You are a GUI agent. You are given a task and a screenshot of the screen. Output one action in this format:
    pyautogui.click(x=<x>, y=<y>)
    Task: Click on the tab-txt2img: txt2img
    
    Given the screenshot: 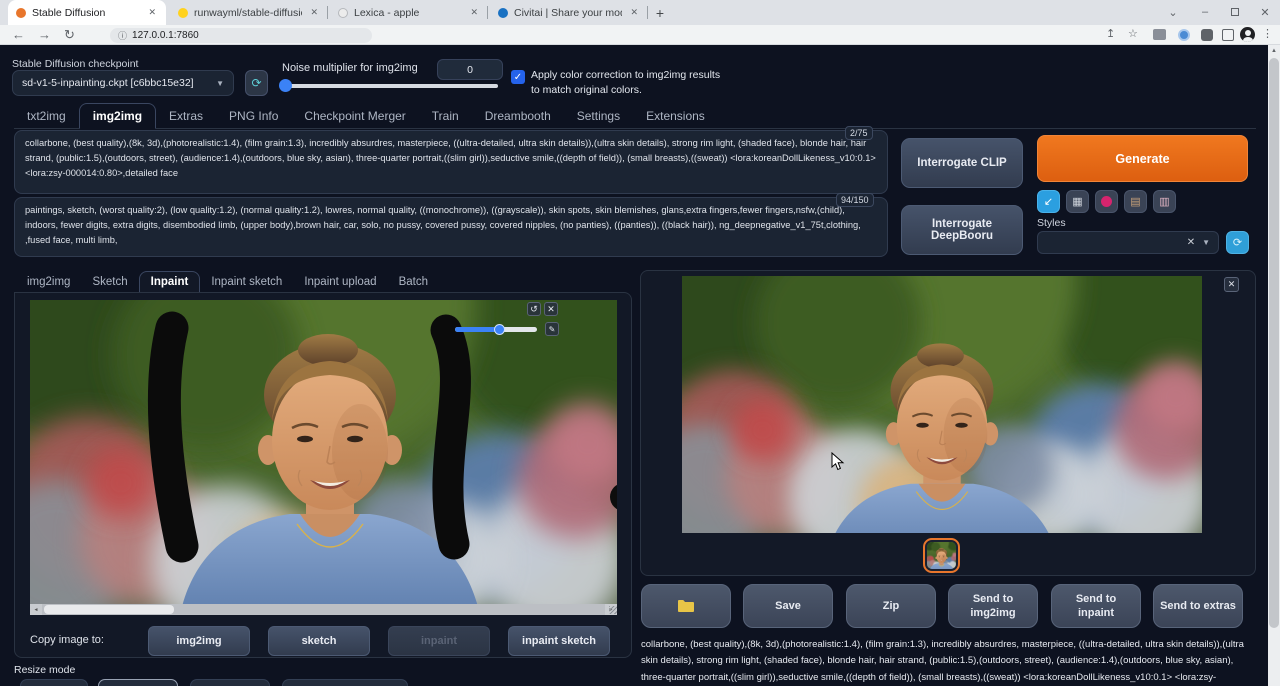 What is the action you would take?
    pyautogui.click(x=46, y=116)
    